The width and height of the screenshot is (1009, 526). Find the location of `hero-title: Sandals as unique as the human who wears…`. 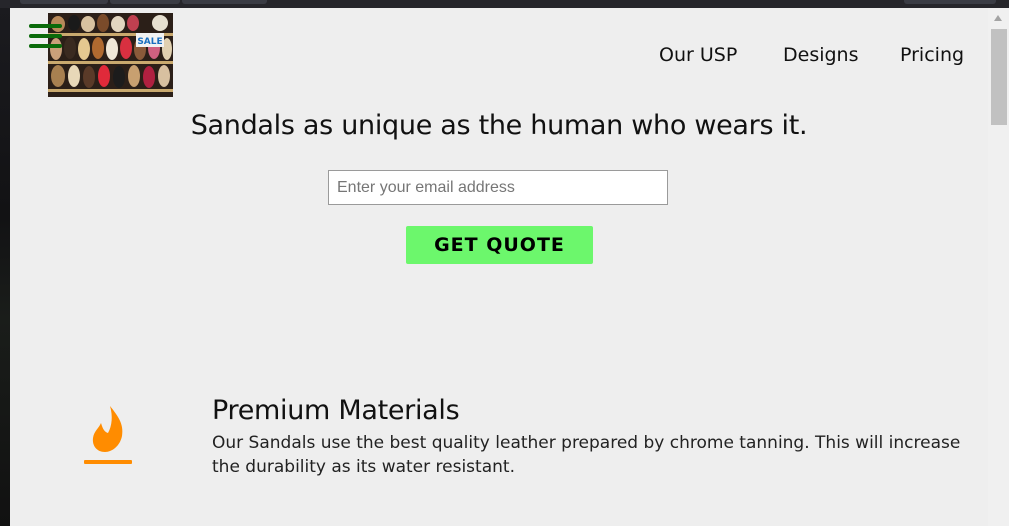

hero-title: Sandals as unique as the human who wears… is located at coordinates (499, 125).